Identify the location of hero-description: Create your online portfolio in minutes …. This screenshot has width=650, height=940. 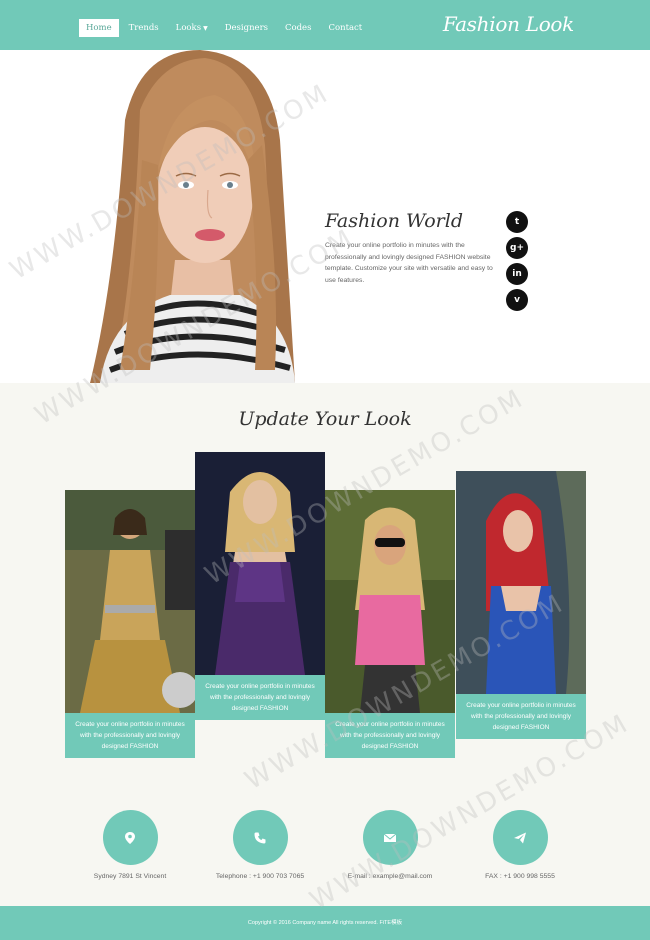
(409, 263).